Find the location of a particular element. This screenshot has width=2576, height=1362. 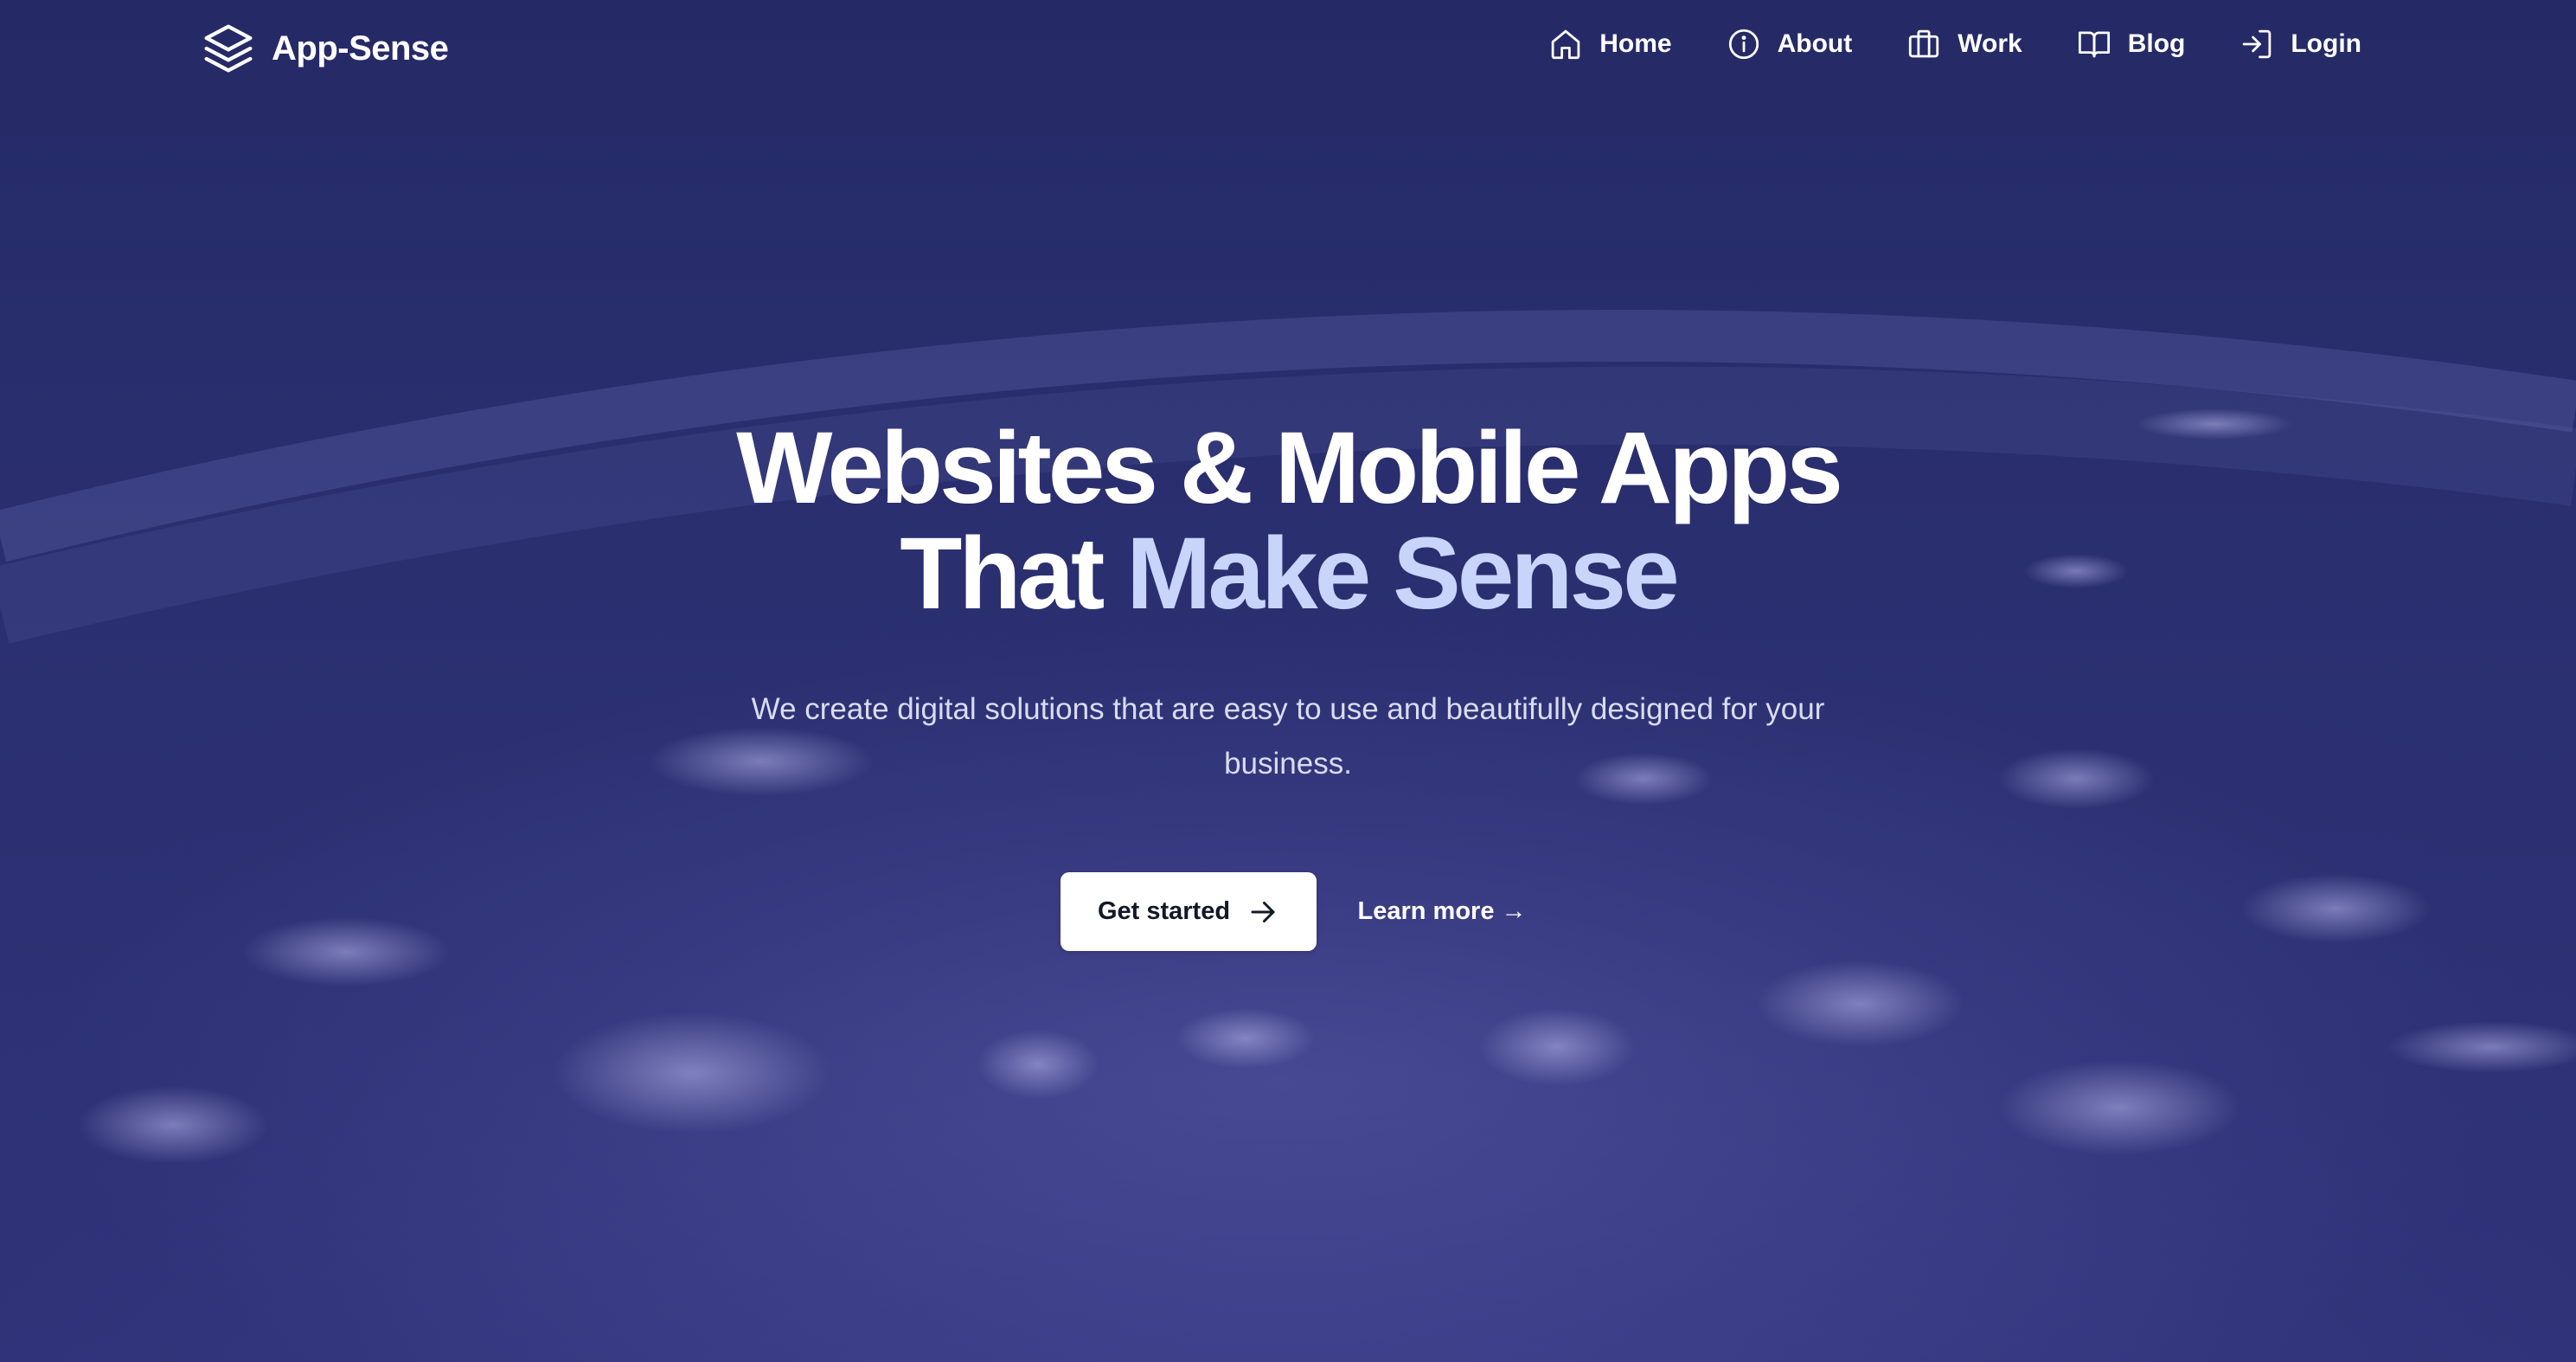

nav-item-blog: Blog is located at coordinates (2131, 44).